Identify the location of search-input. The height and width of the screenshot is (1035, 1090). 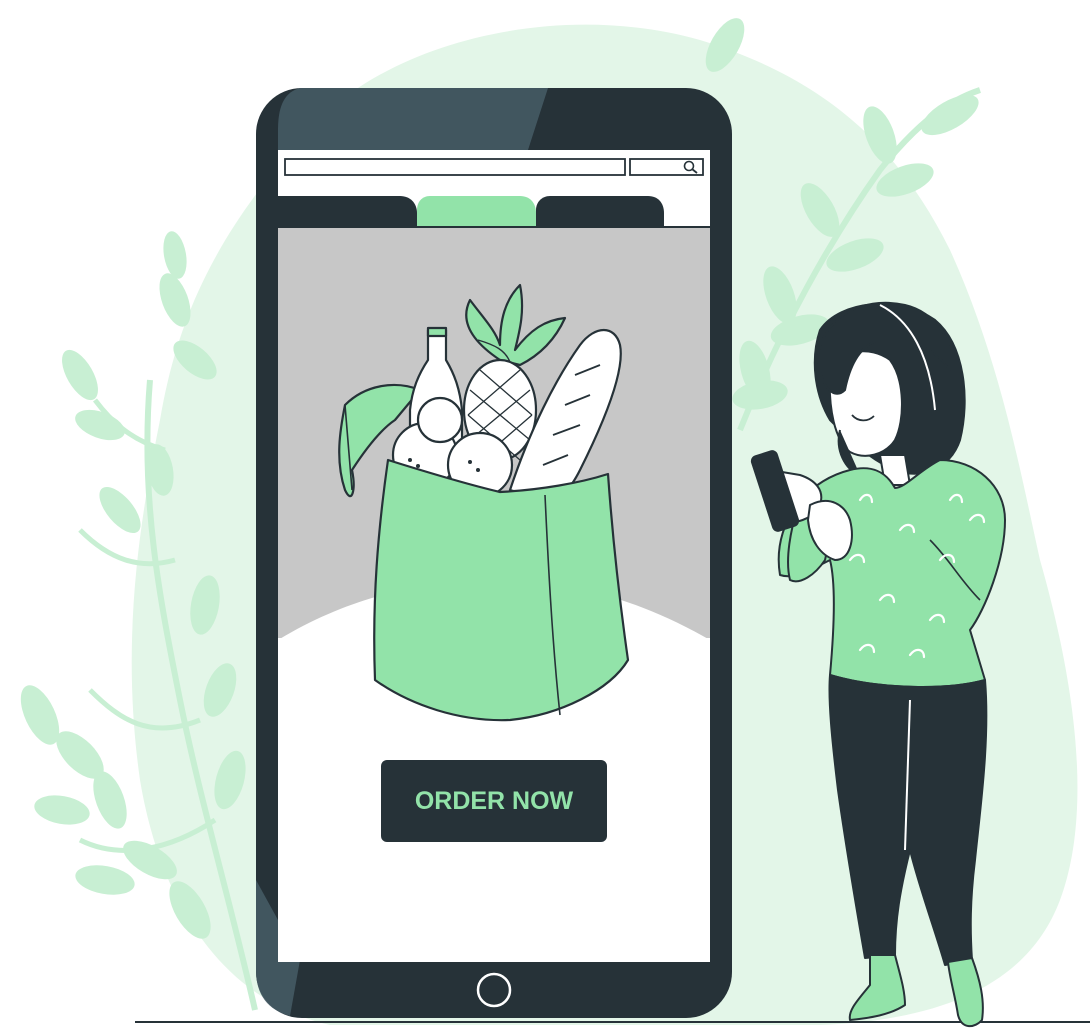
(455, 167).